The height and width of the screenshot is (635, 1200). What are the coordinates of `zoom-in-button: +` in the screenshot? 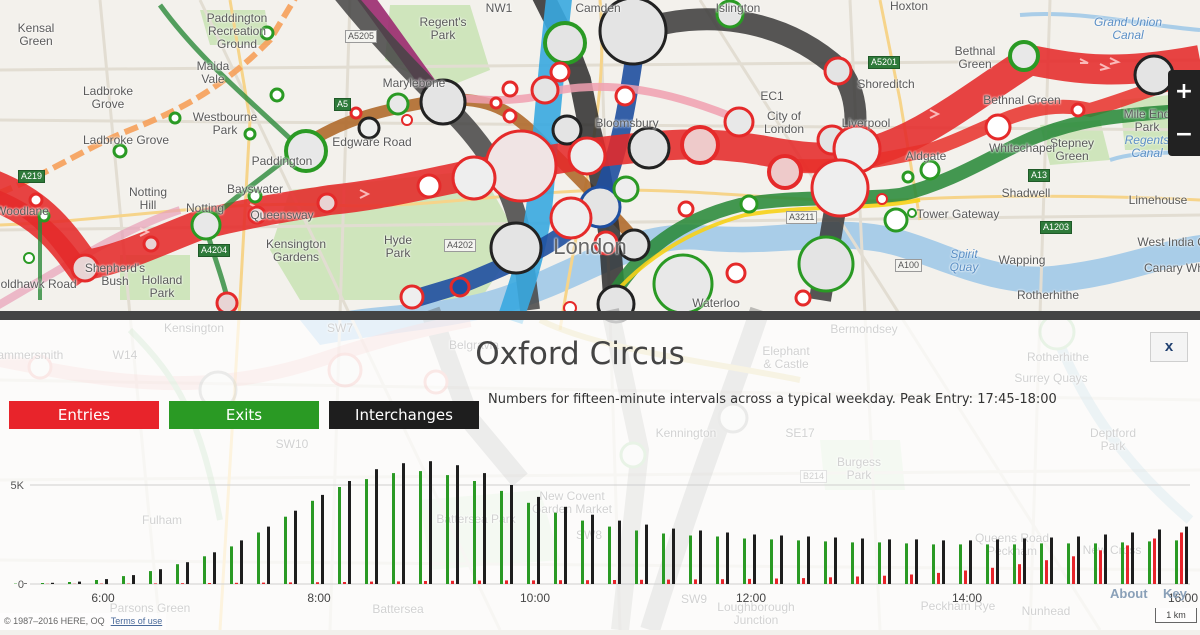 It's located at (1184, 91).